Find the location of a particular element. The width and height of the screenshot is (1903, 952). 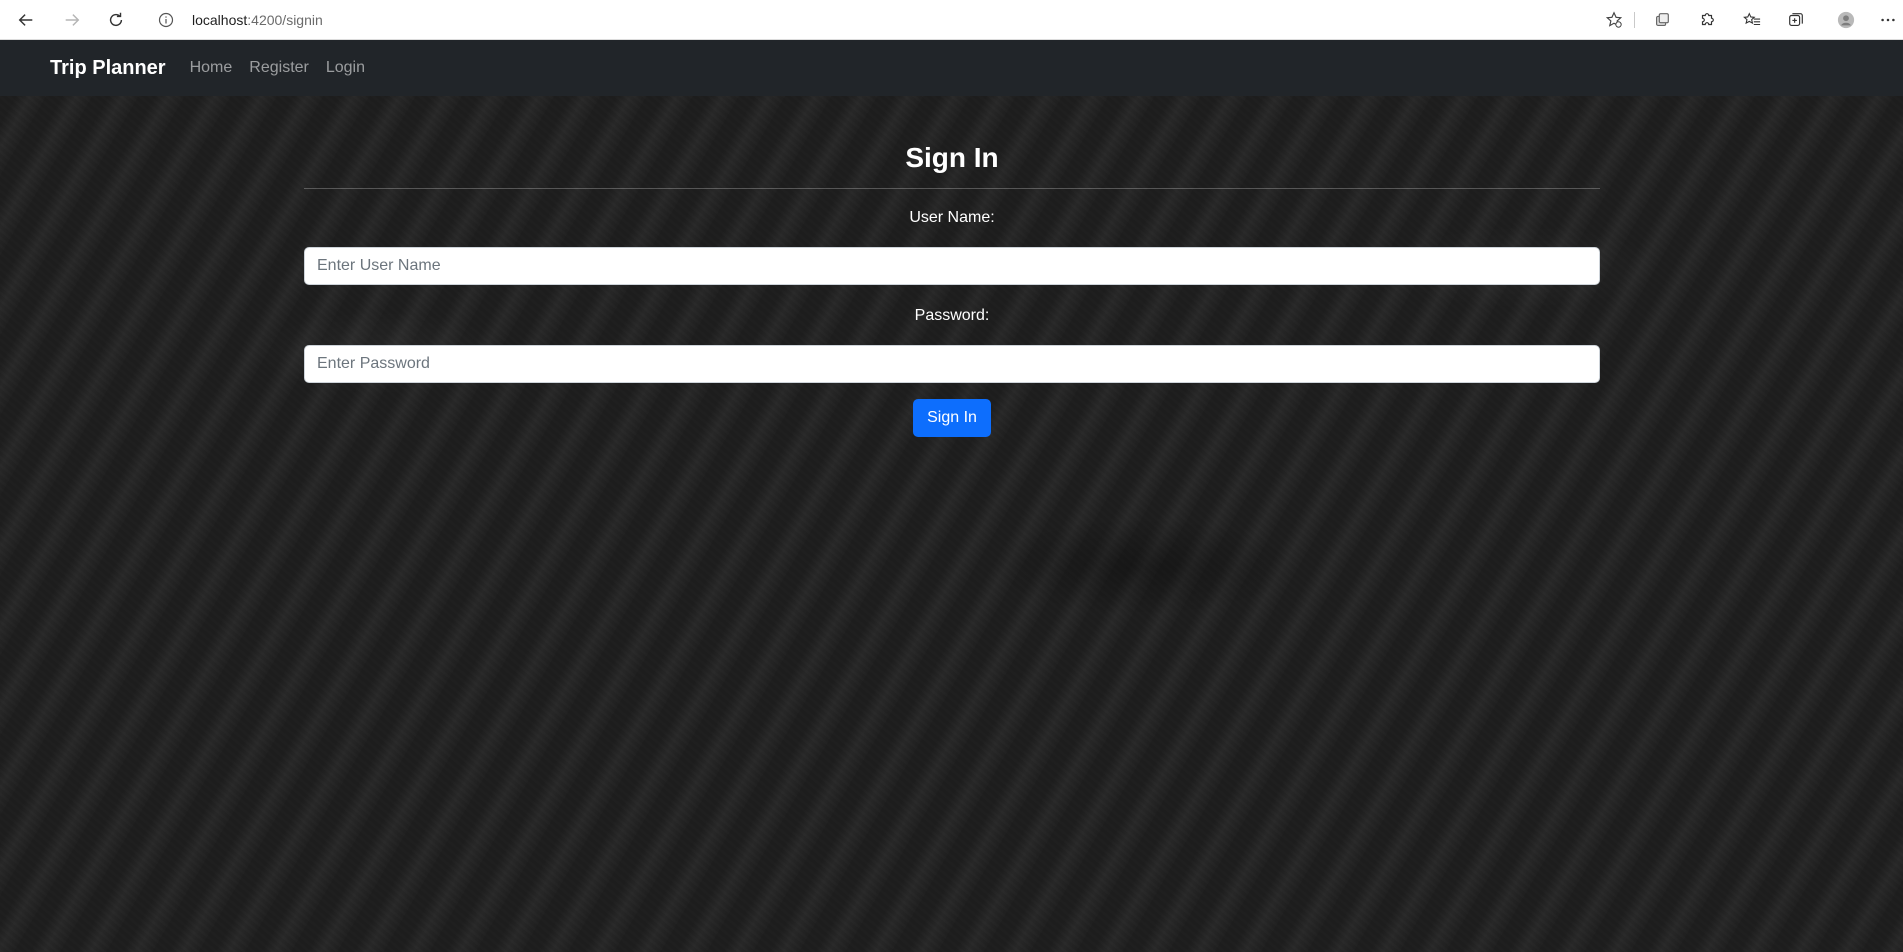

arrow-right-icon is located at coordinates (72, 20).